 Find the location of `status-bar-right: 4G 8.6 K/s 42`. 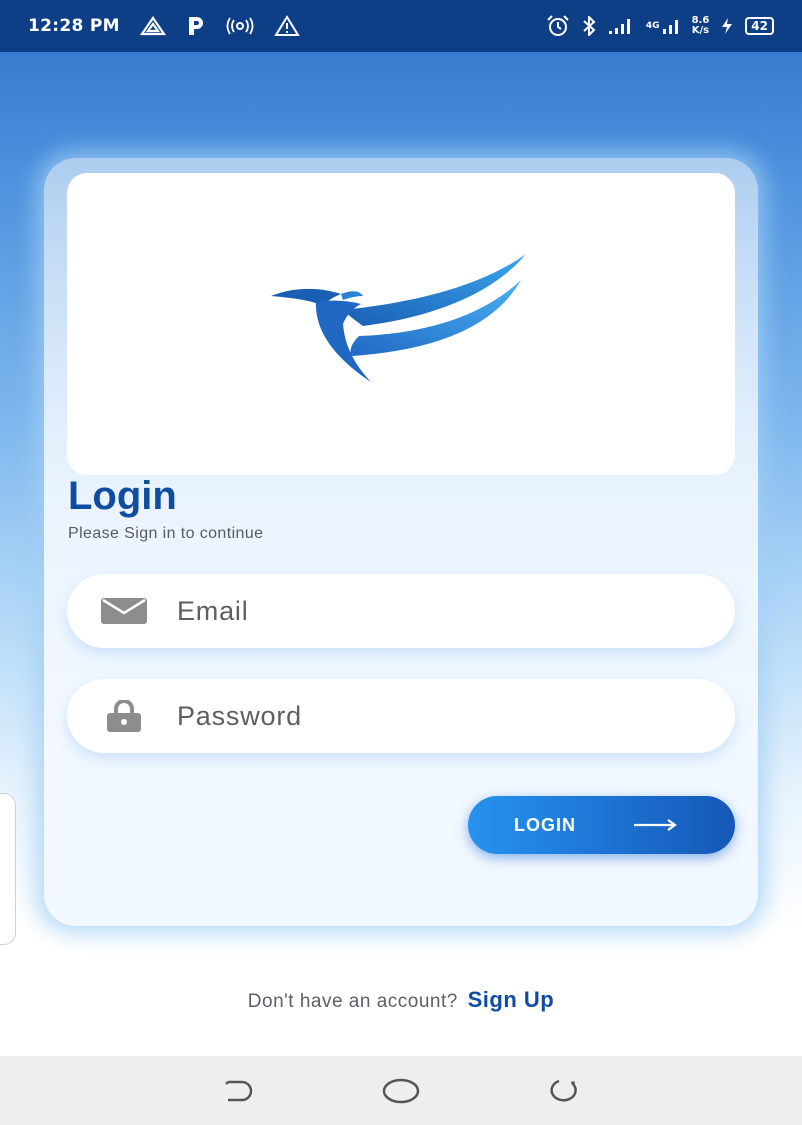

status-bar-right: 4G 8.6 K/s 42 is located at coordinates (660, 26).